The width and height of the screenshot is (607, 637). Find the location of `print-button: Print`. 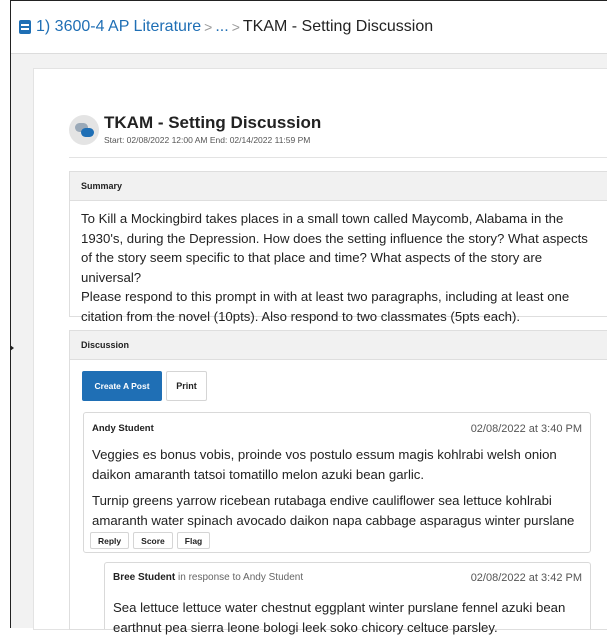

print-button: Print is located at coordinates (186, 386).